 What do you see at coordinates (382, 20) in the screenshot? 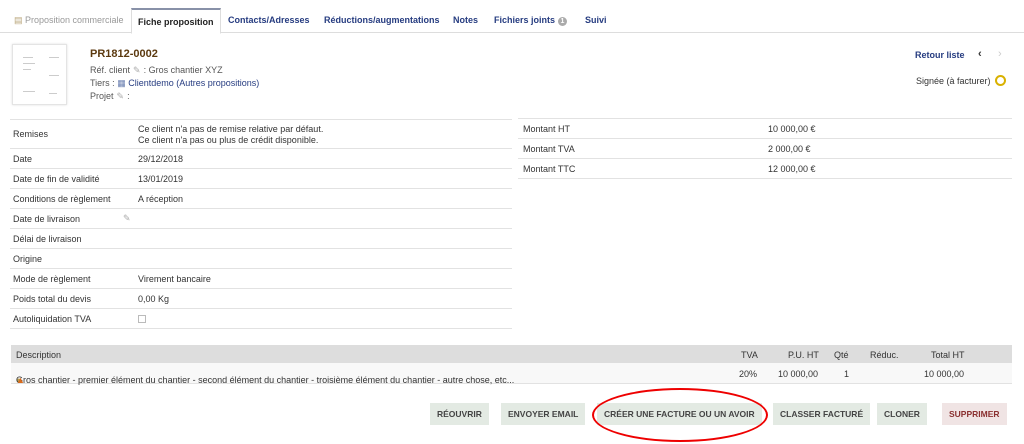
I see `tab-reductions: Réductions/augmentations` at bounding box center [382, 20].